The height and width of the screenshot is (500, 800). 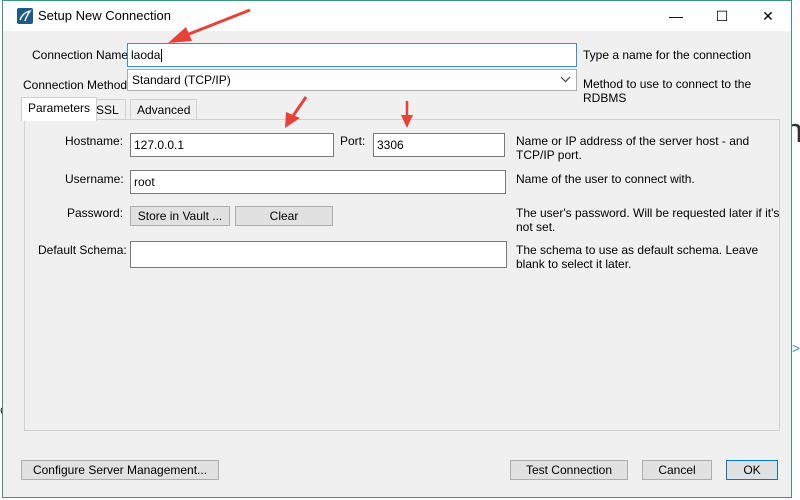 What do you see at coordinates (82, 55) in the screenshot?
I see `connection-name-label: Connection Name:` at bounding box center [82, 55].